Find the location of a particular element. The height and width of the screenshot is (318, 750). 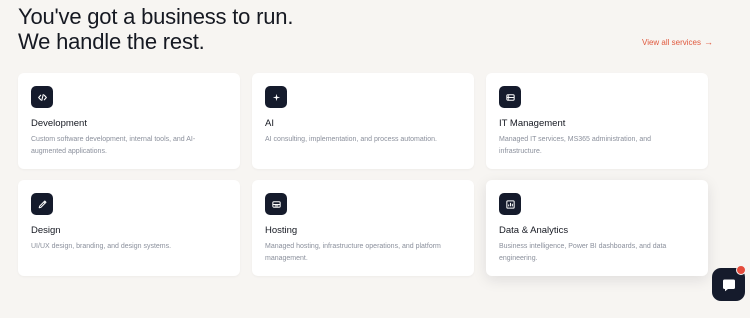

service-title: Development is located at coordinates (59, 123).